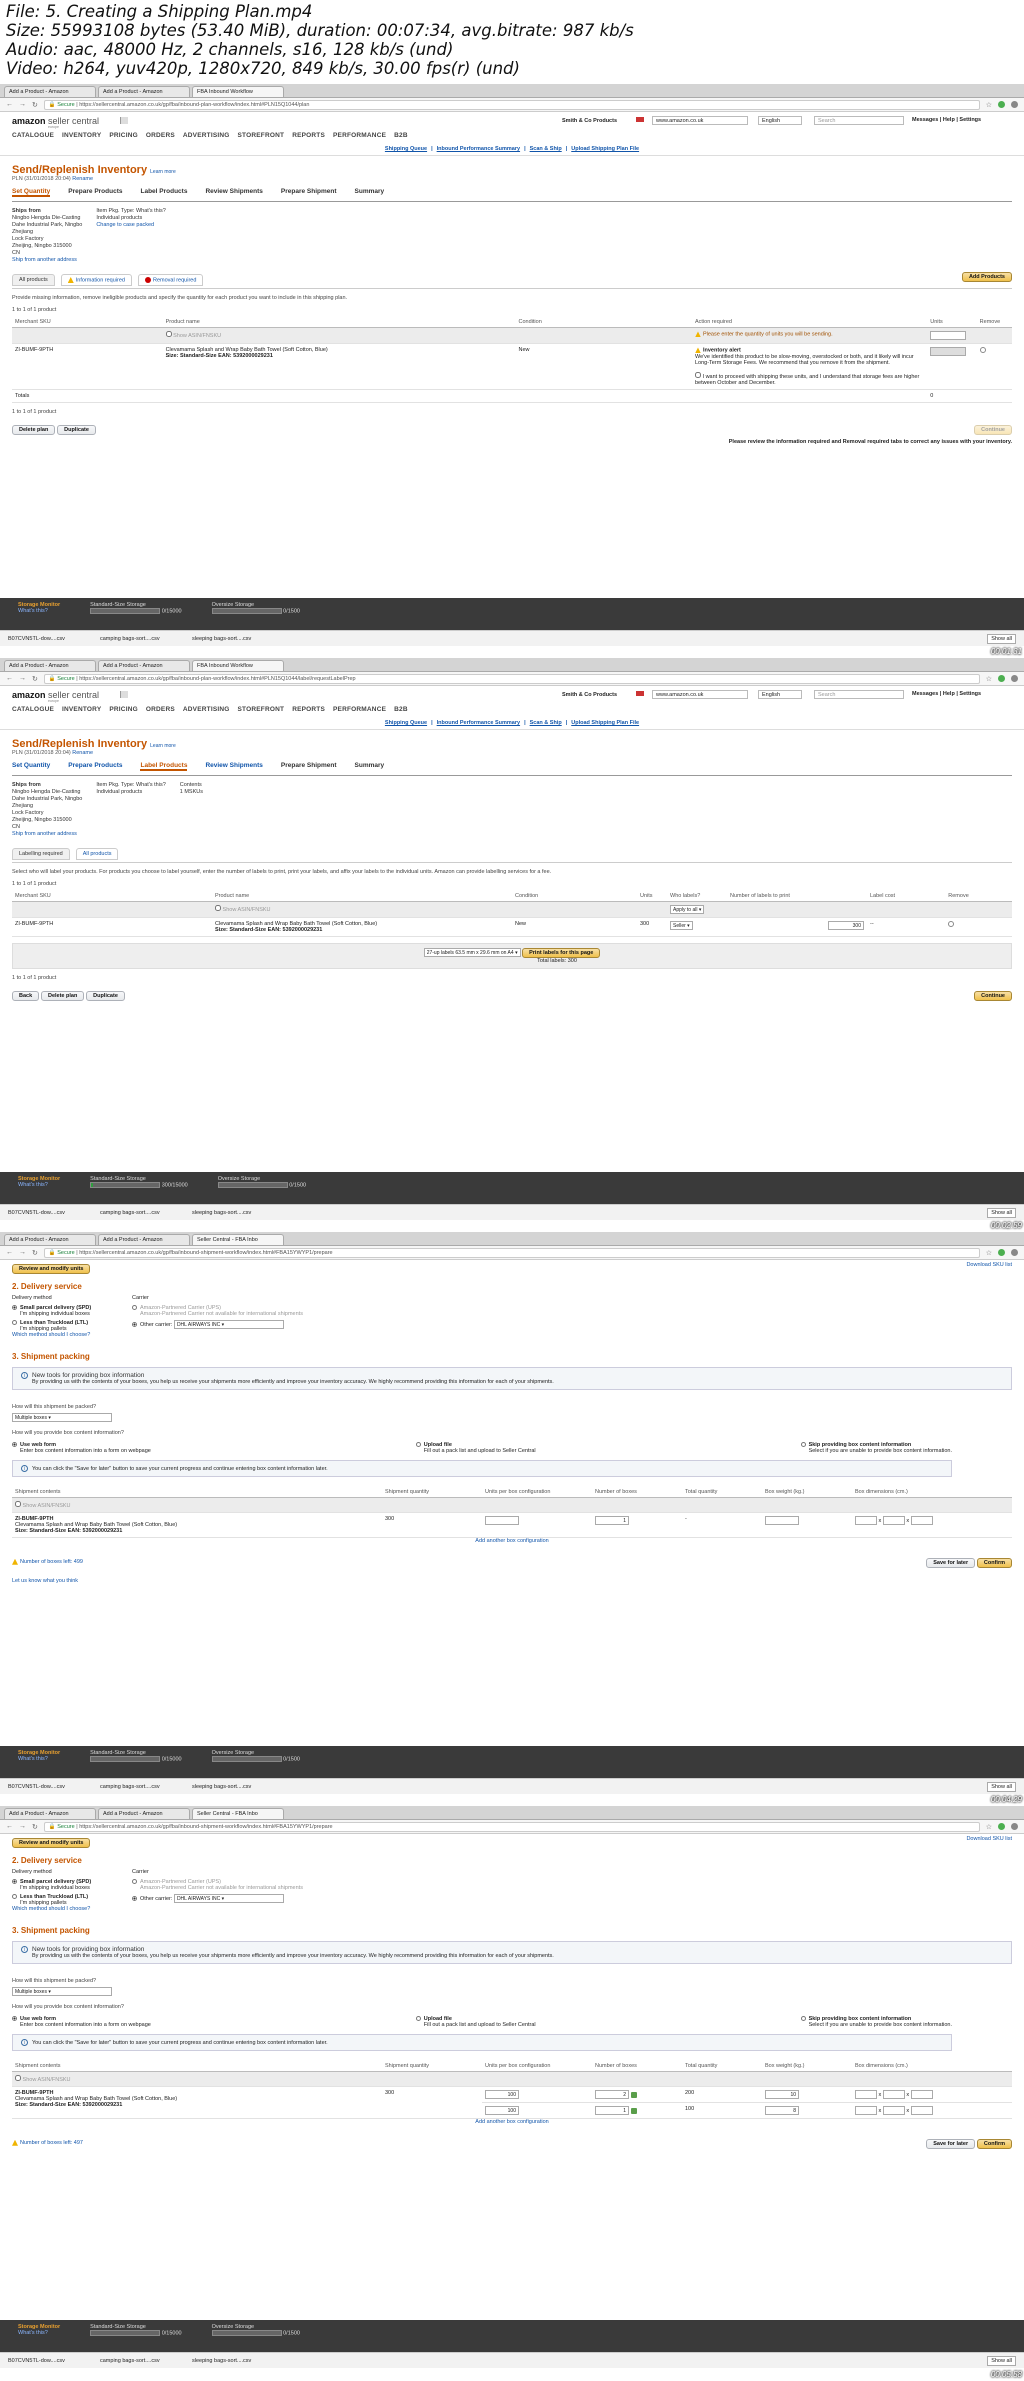  Describe the element at coordinates (139, 639) in the screenshot. I see `download-item: camping bags-sort....csv` at that location.